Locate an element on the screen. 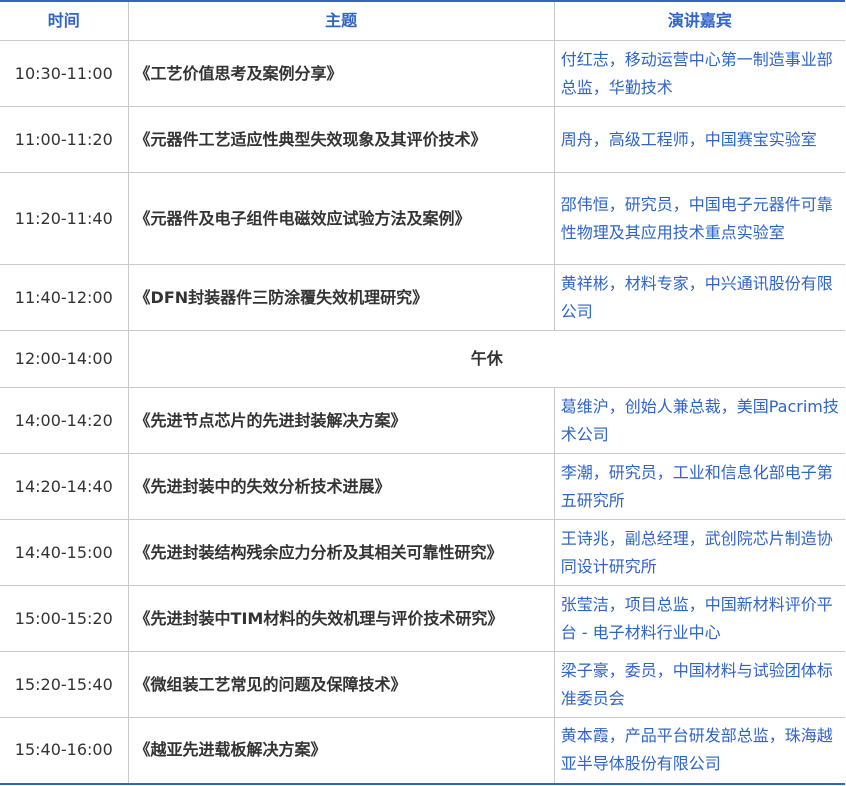 This screenshot has width=846, height=786. speaker-cell: 付红志，移动运营中心第一制造事业部总监，华勤技术 is located at coordinates (699, 73).